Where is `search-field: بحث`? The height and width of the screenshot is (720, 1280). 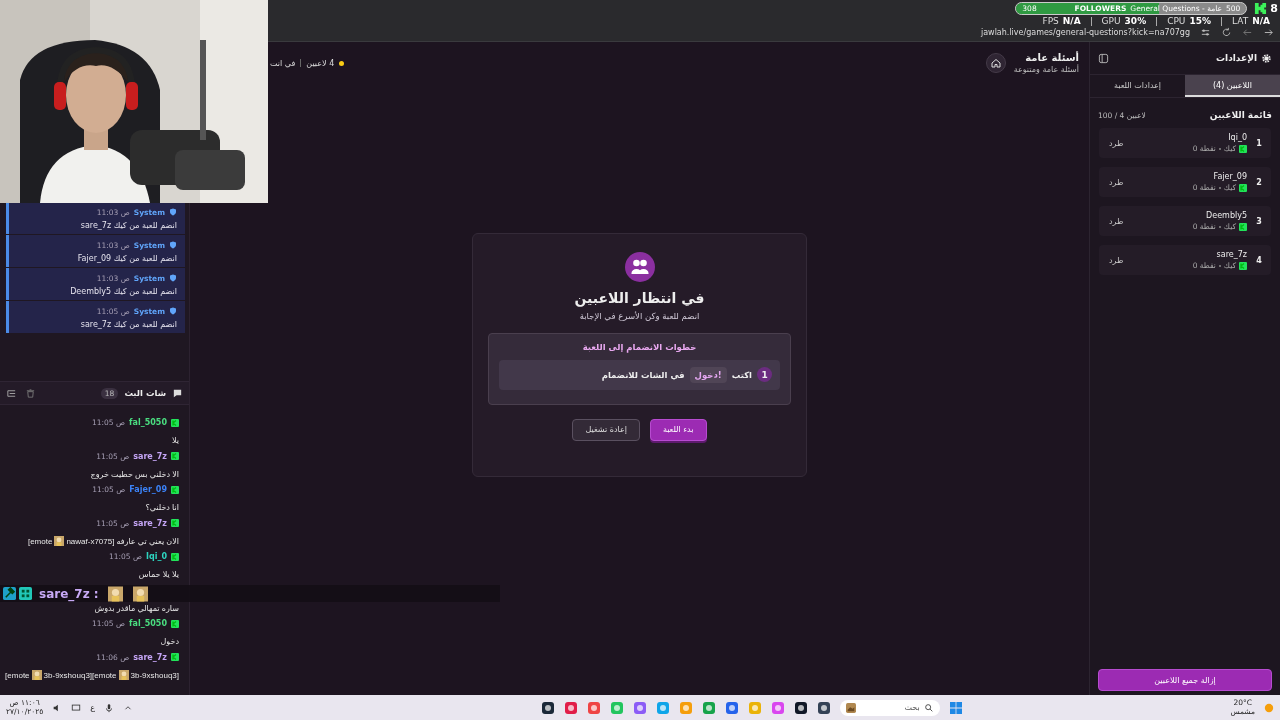 search-field: بحث is located at coordinates (889, 707).